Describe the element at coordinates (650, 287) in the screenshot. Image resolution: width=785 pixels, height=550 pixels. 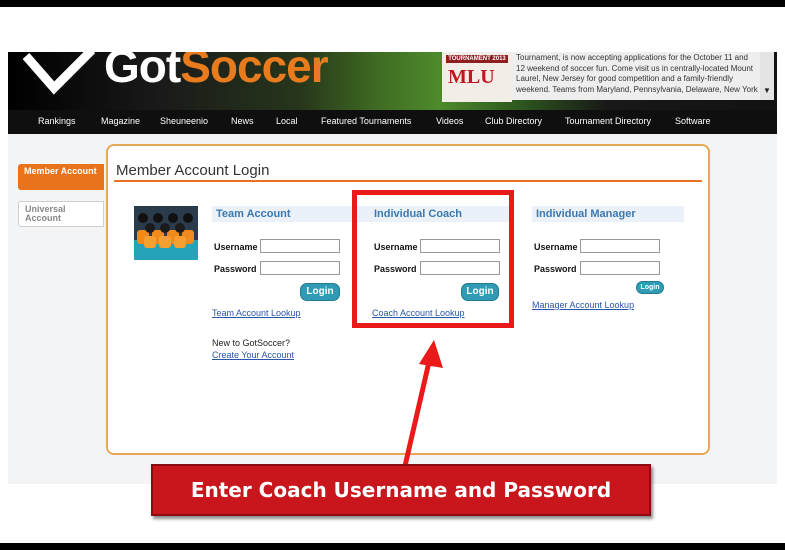
I see `manager-login-button: Login` at that location.